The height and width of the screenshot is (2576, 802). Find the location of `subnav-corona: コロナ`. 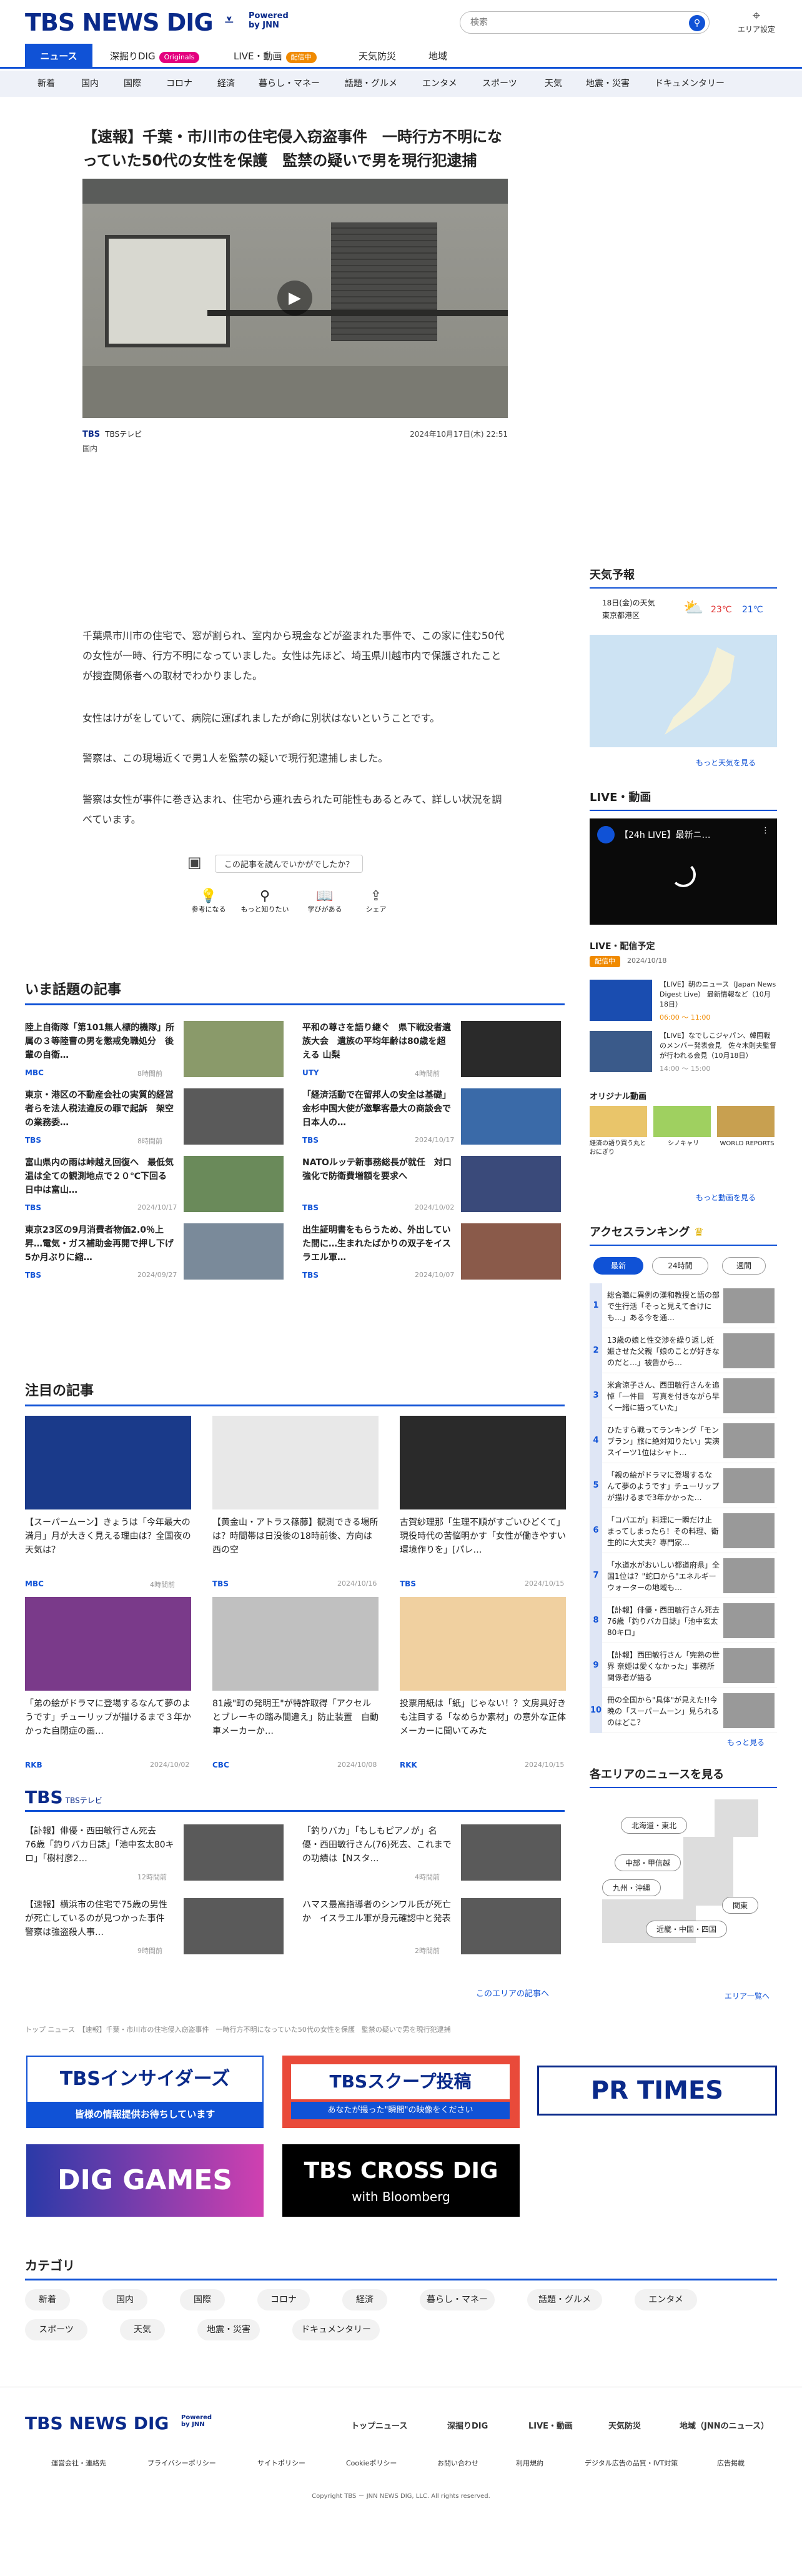

subnav-corona: コロナ is located at coordinates (179, 84).